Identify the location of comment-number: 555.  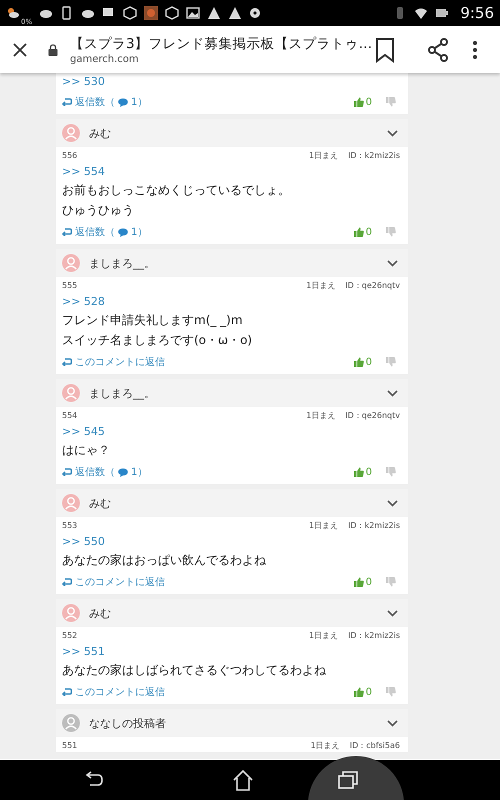
(70, 285).